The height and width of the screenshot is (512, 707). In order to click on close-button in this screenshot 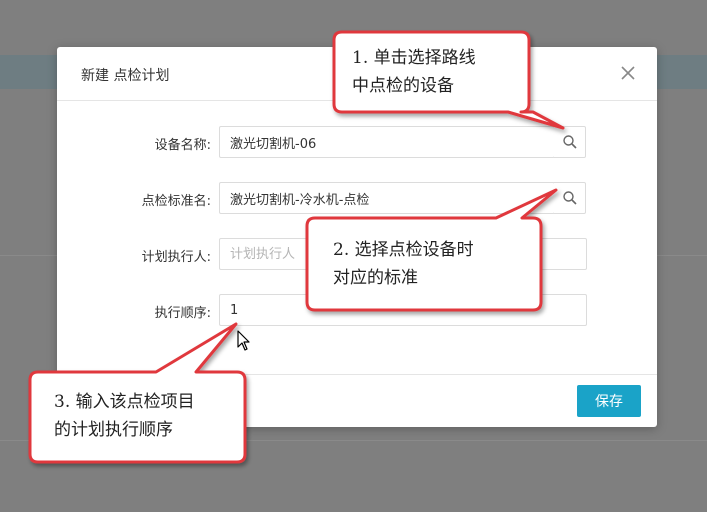, I will do `click(628, 73)`.